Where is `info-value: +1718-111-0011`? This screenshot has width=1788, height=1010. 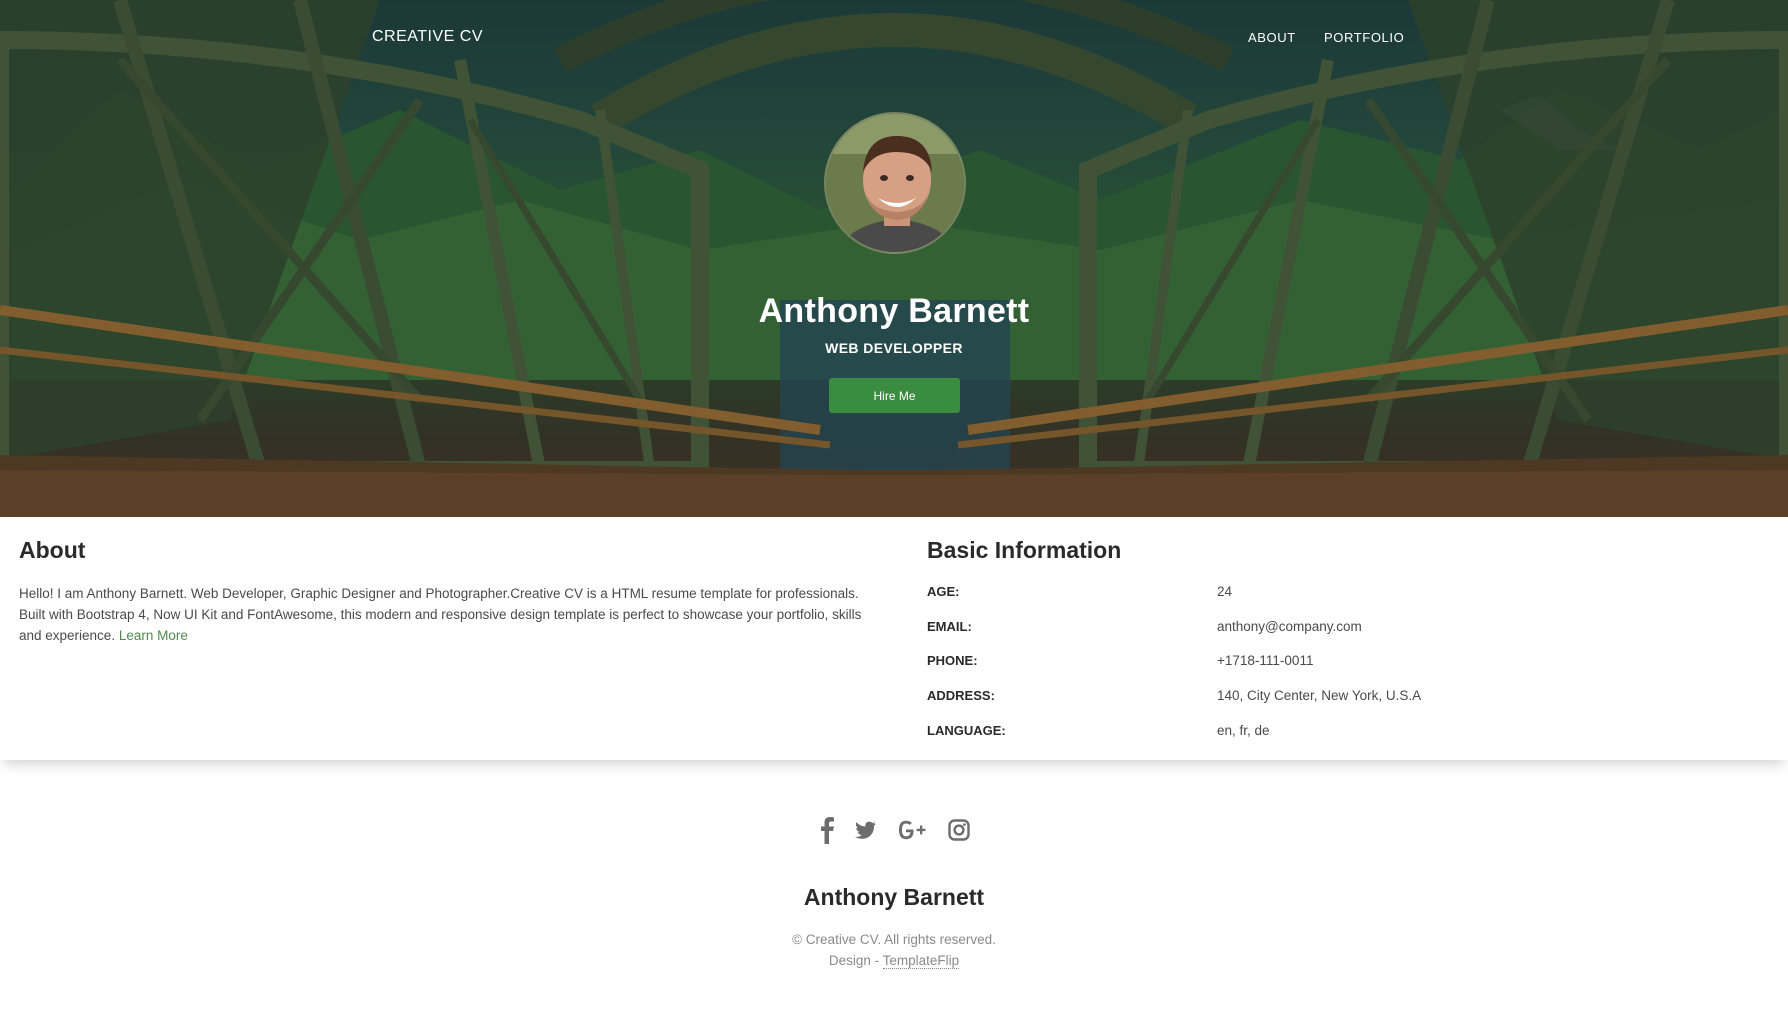
info-value: +1718-111-0011 is located at coordinates (1265, 660).